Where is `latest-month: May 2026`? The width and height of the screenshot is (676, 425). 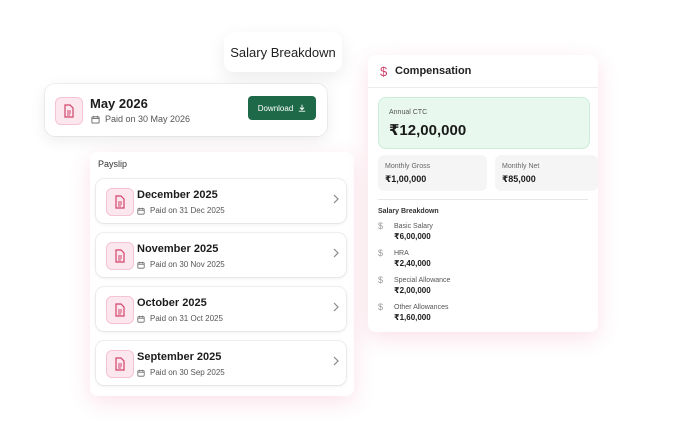
latest-month: May 2026 is located at coordinates (119, 103).